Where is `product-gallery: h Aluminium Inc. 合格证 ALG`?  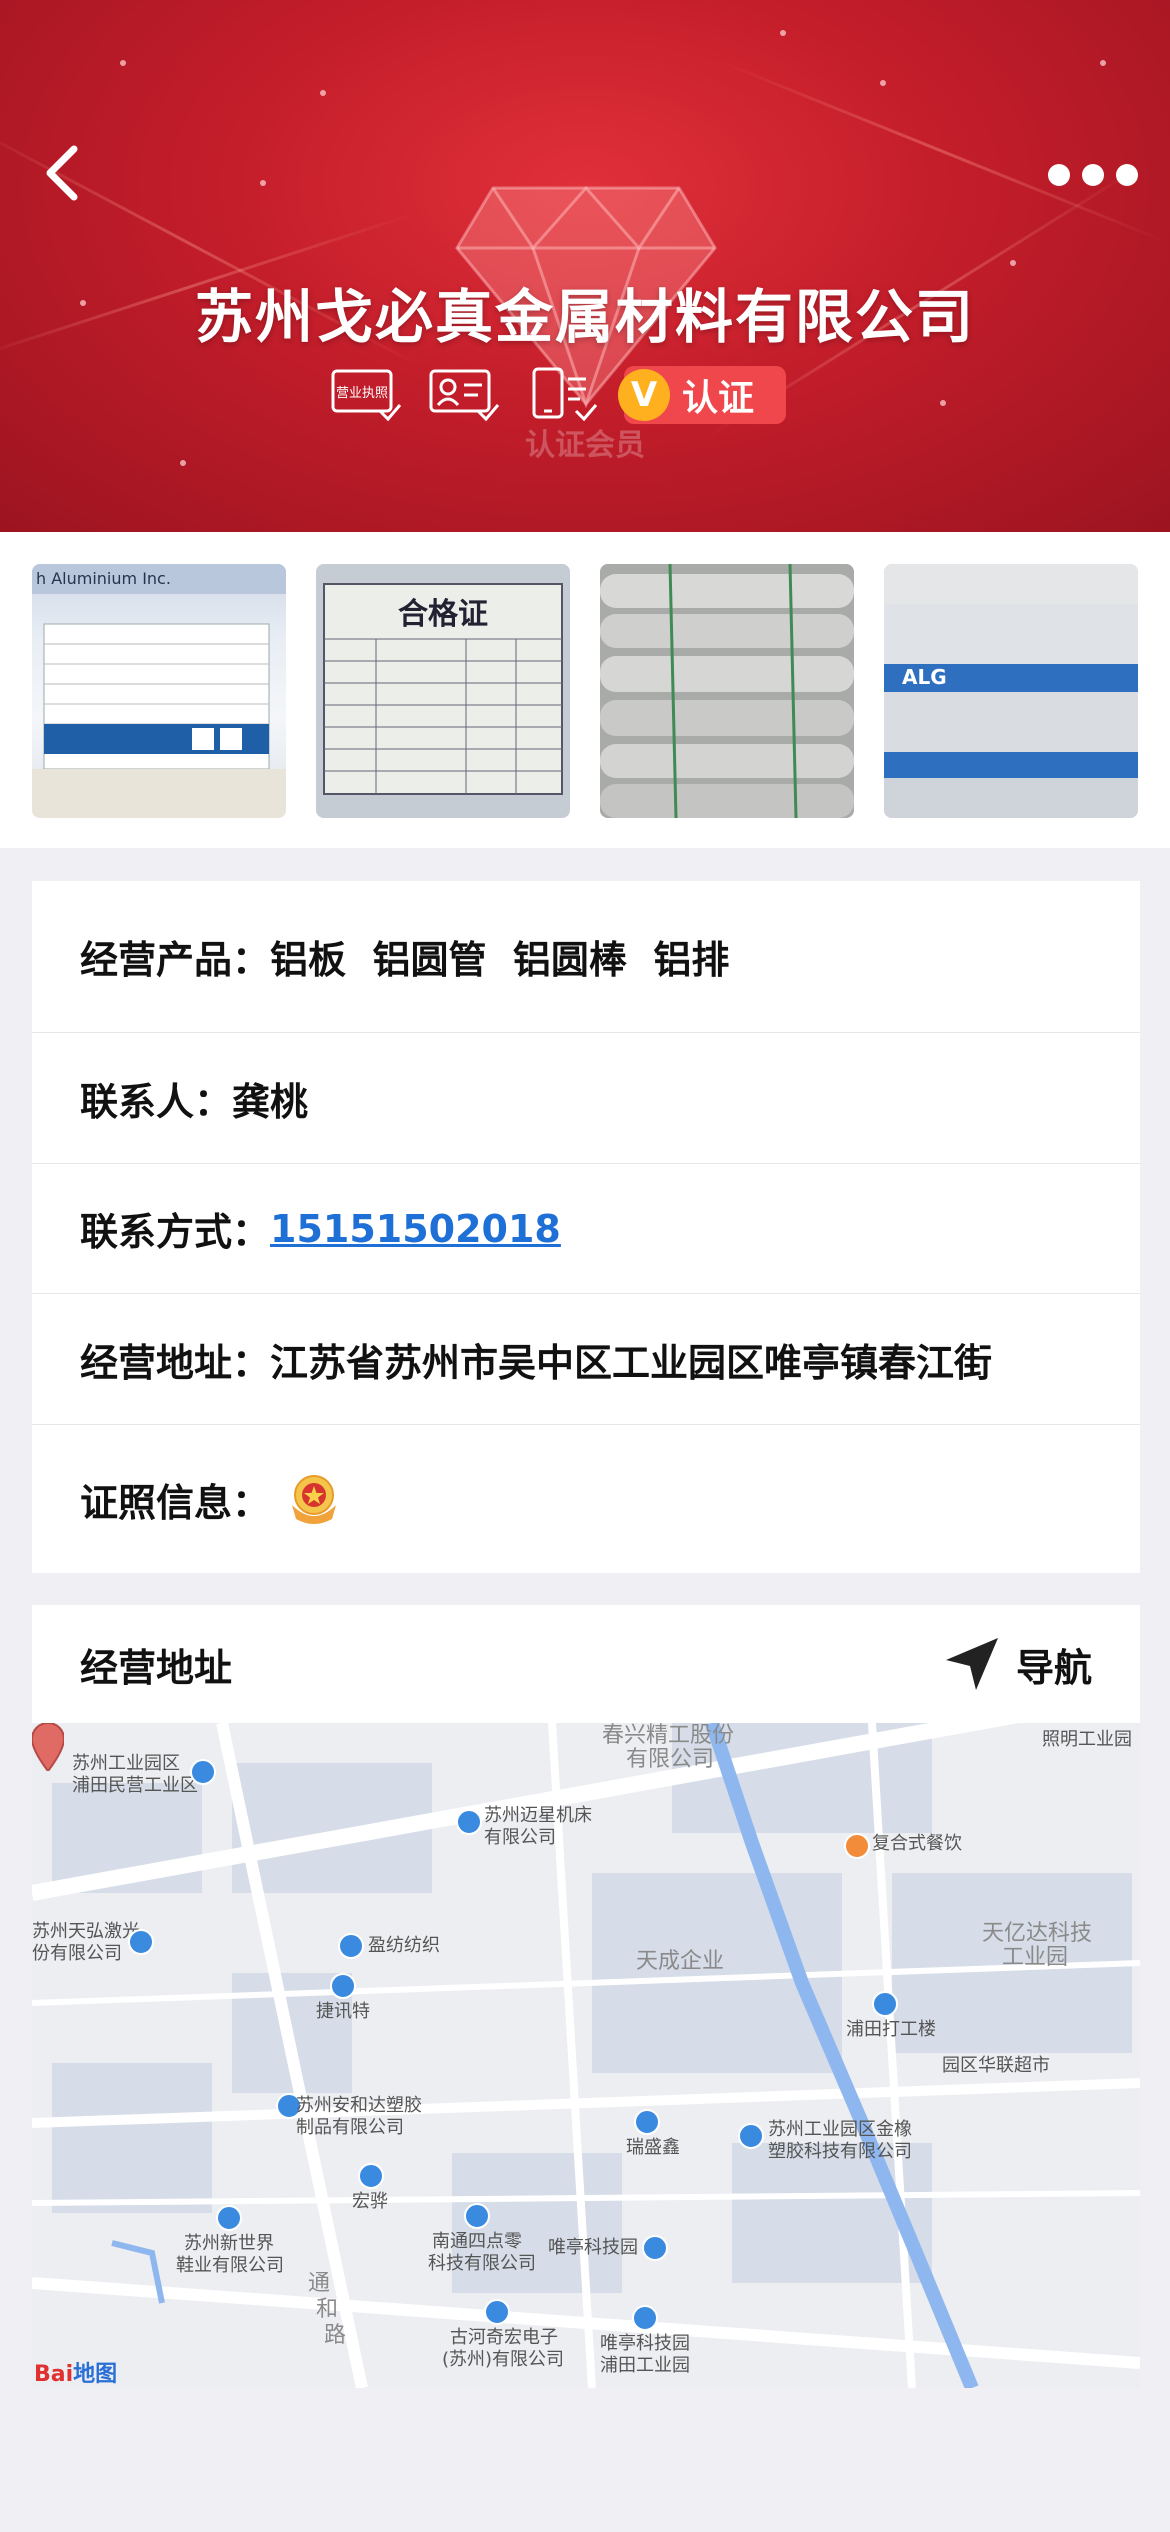
product-gallery: h Aluminium Inc. 合格证 ALG is located at coordinates (585, 690).